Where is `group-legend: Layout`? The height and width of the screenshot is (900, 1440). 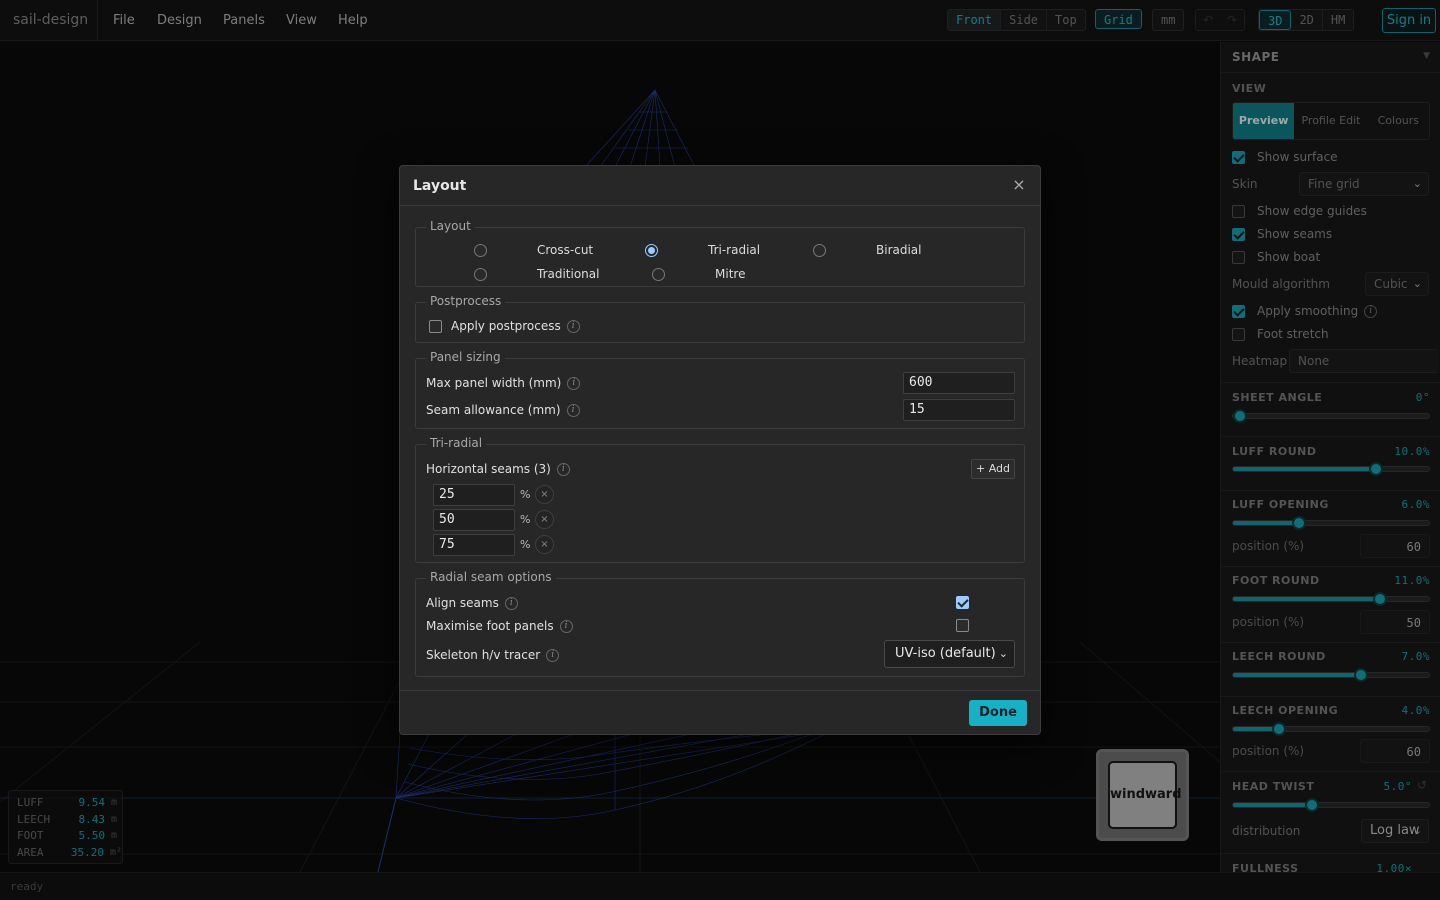
group-legend: Layout is located at coordinates (450, 226).